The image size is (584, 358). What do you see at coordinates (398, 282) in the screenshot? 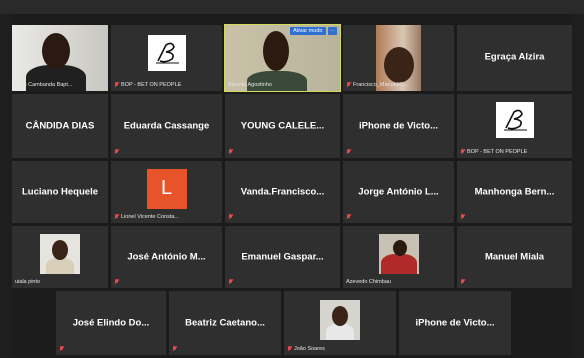
I see `participant-caption: Azevedo Chimbau` at bounding box center [398, 282].